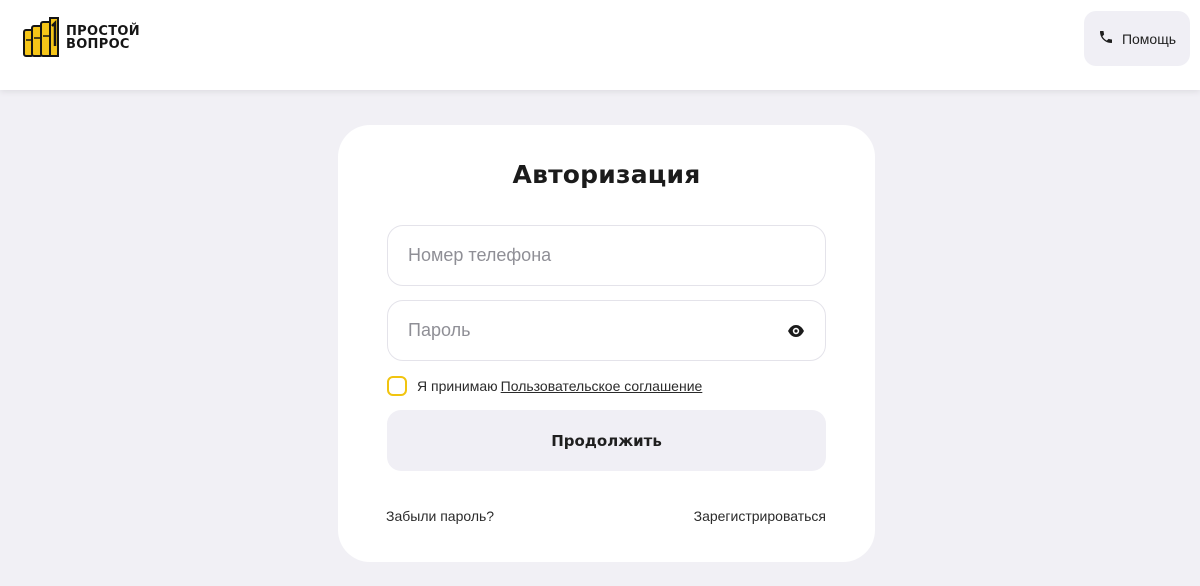 This screenshot has height=586, width=1200. Describe the element at coordinates (588, 255) in the screenshot. I see `phone-input` at that location.